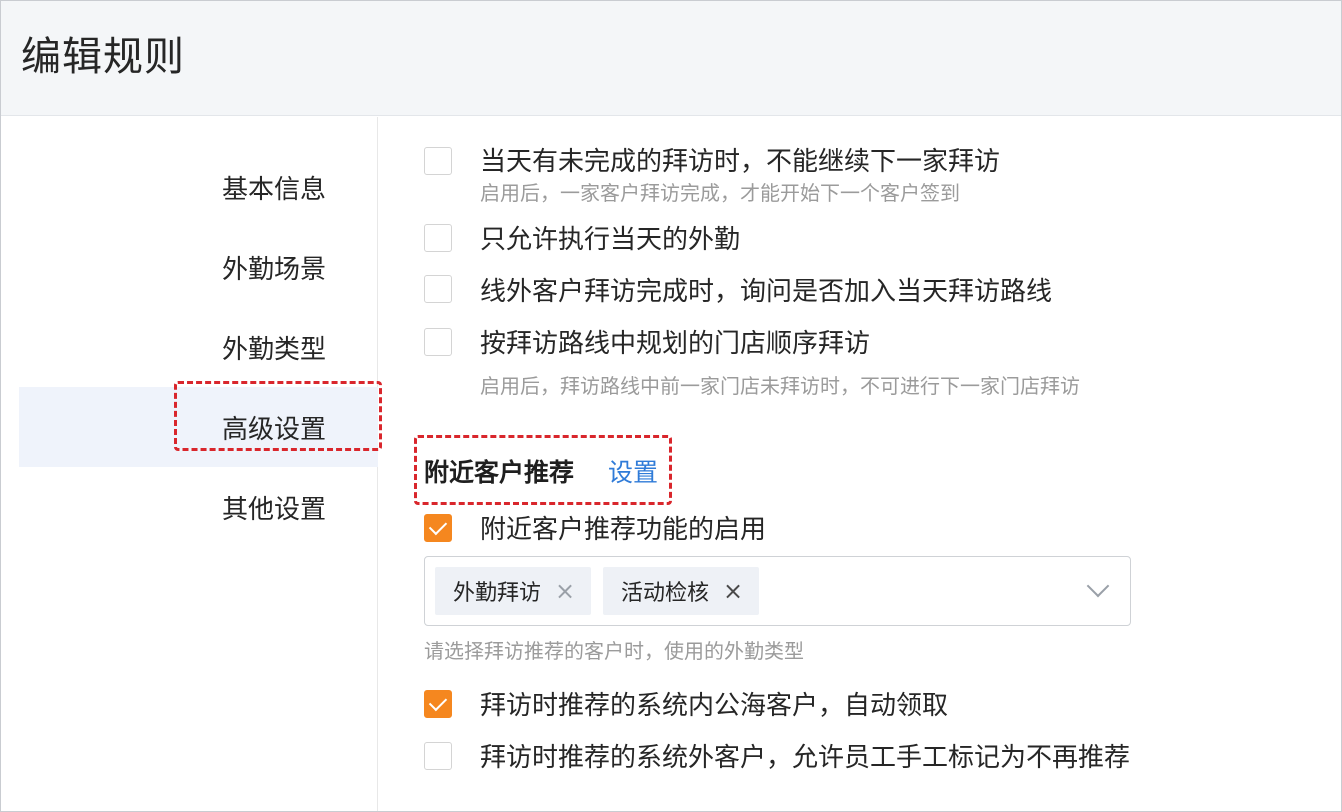 The height and width of the screenshot is (812, 1342). What do you see at coordinates (438, 161) in the screenshot?
I see `checkbox-visit-cutoff` at bounding box center [438, 161].